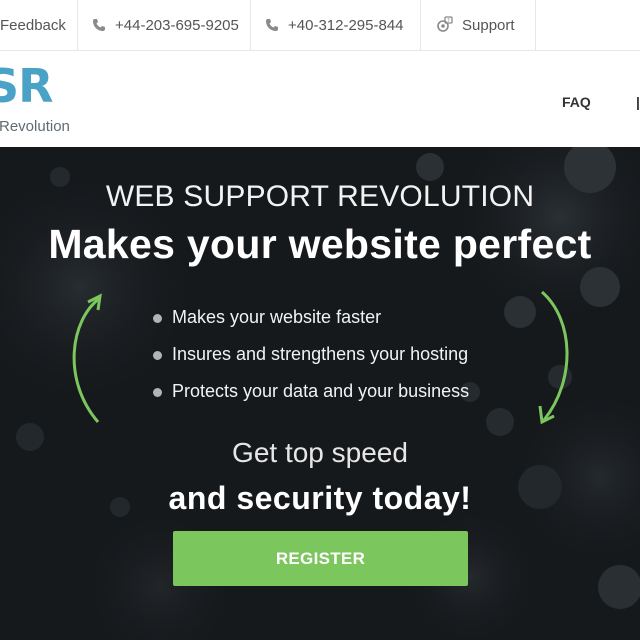 Image resolution: width=640 pixels, height=640 pixels. What do you see at coordinates (27, 86) in the screenshot?
I see `logo-mark: SR` at bounding box center [27, 86].